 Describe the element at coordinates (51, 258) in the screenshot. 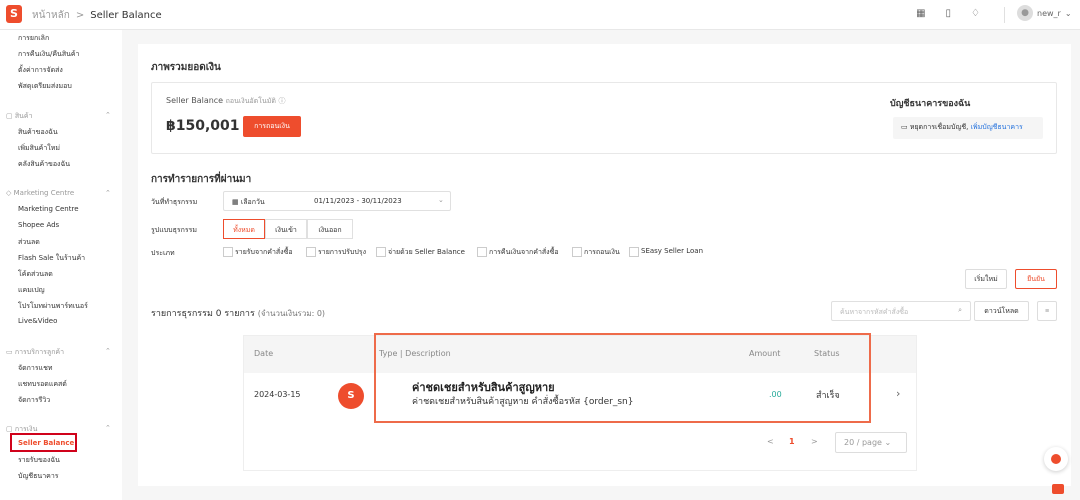

I see `sidebar-item-flash-sale: Flash Sale ในร้านค้า` at that location.